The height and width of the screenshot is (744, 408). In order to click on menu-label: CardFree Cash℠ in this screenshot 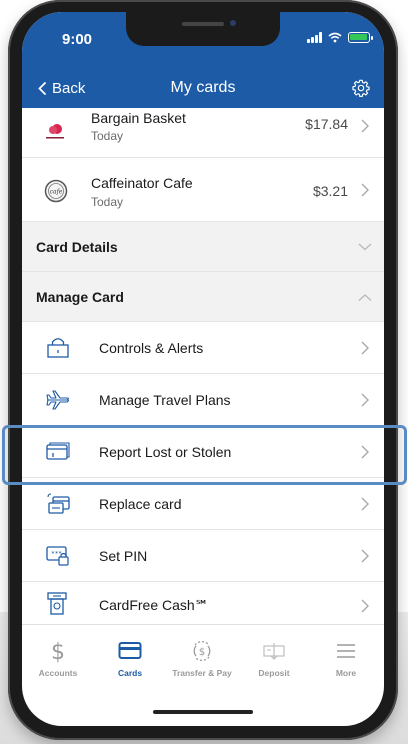, I will do `click(154, 605)`.